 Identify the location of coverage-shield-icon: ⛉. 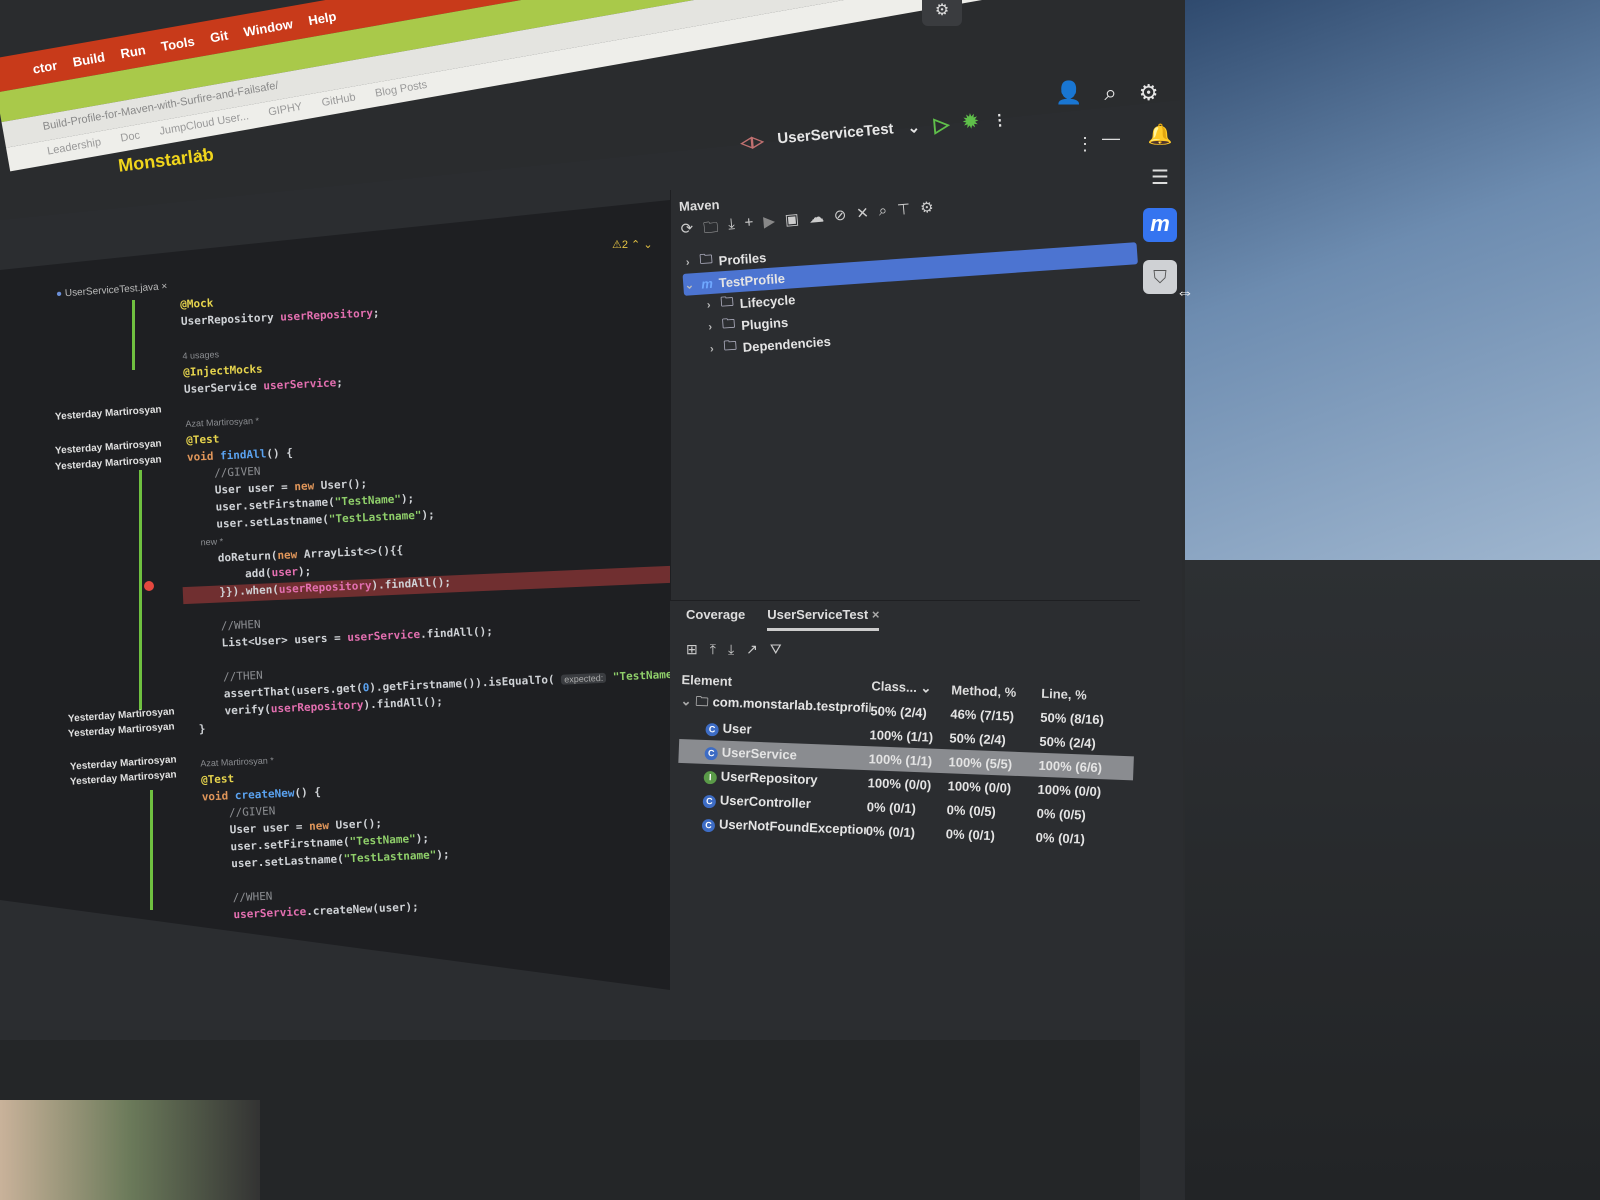
(1160, 277).